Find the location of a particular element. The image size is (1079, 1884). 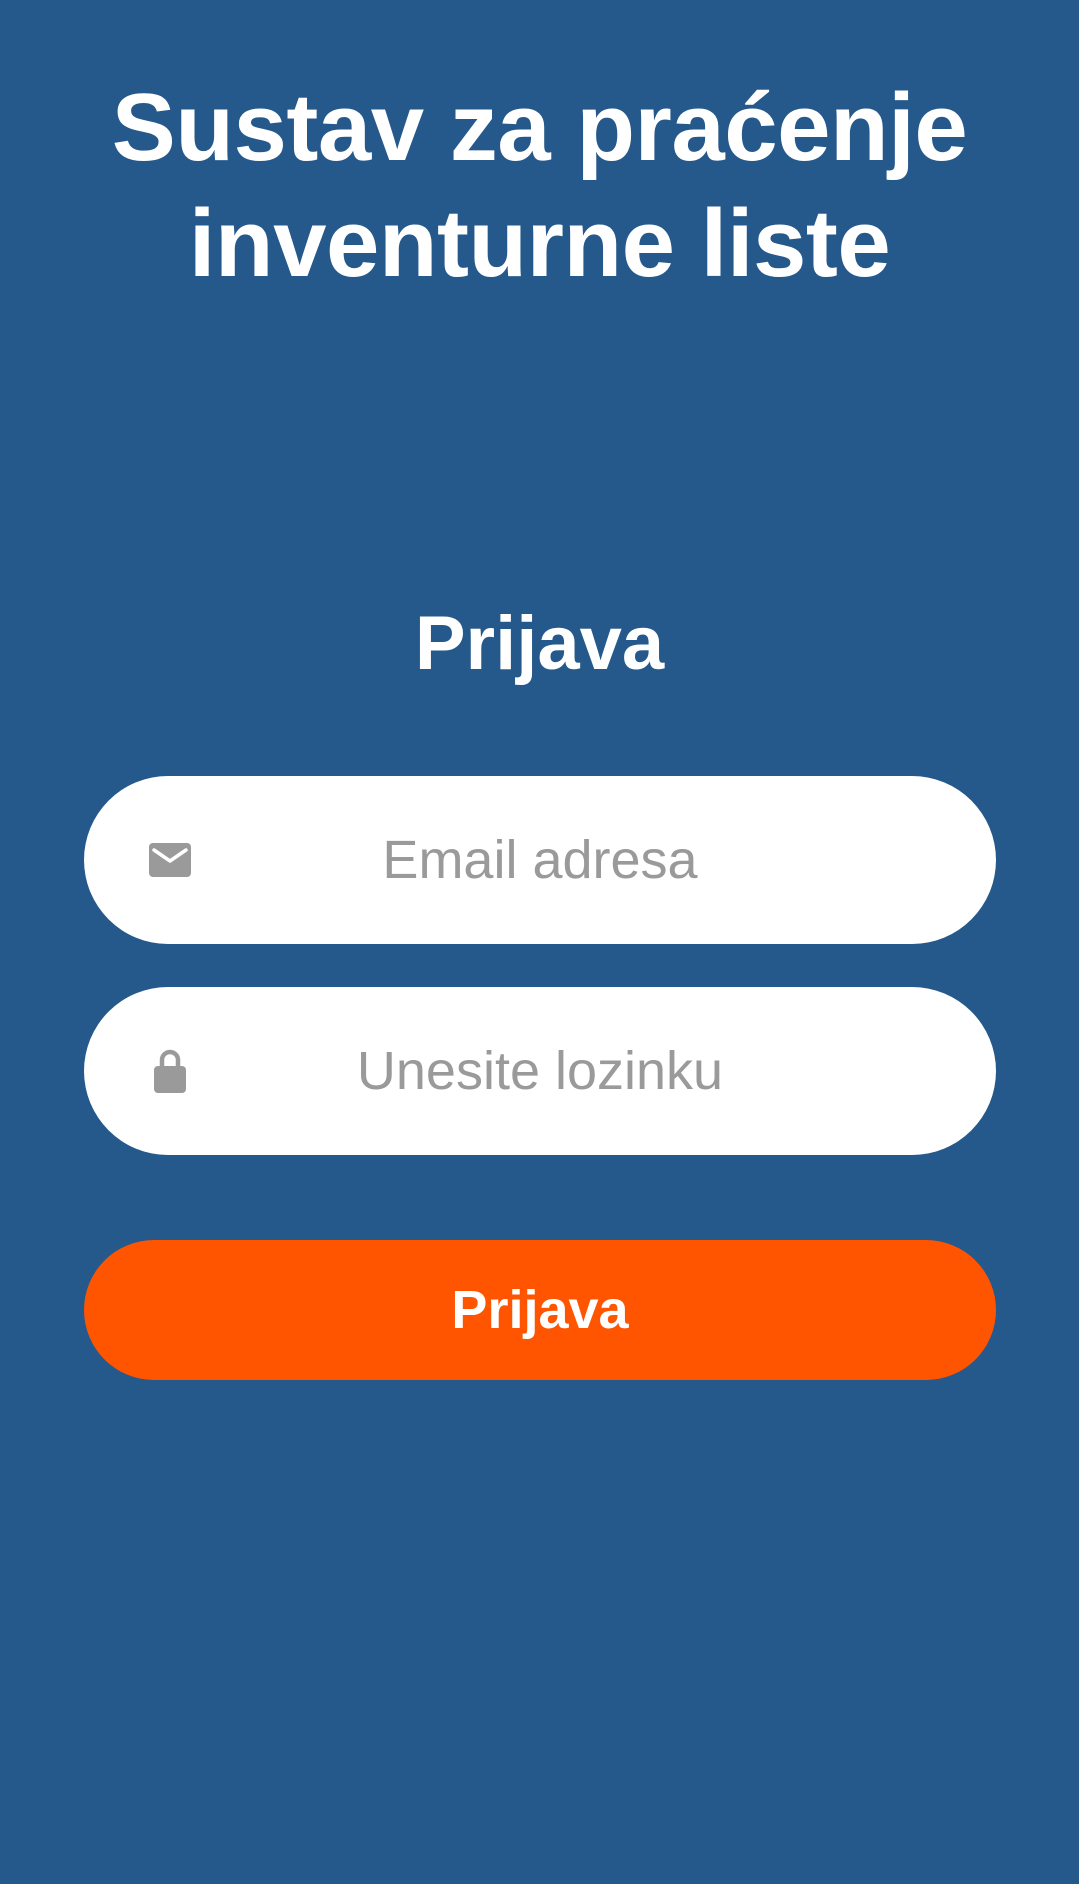

password-input is located at coordinates (540, 1071).